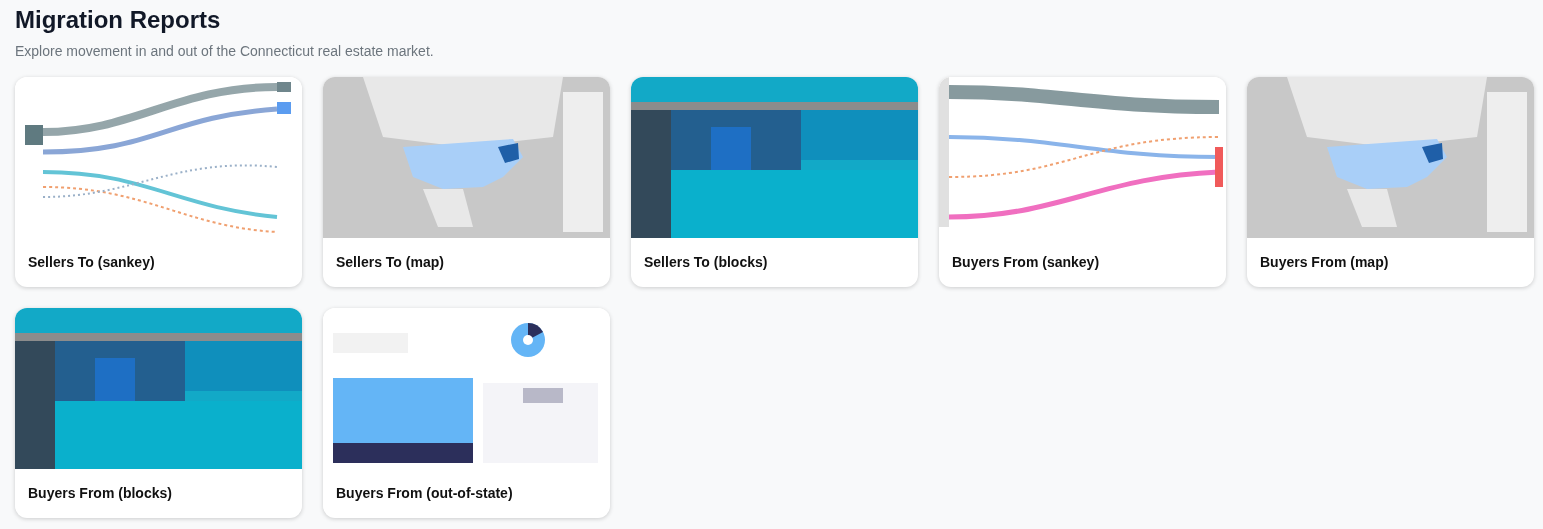  What do you see at coordinates (706, 263) in the screenshot?
I see `report-title: Sellers To (blocks)` at bounding box center [706, 263].